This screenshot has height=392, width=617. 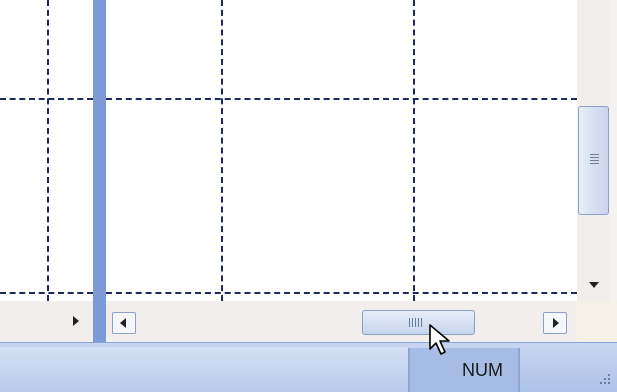 I want to click on arrow-left-icon, so click(x=123, y=323).